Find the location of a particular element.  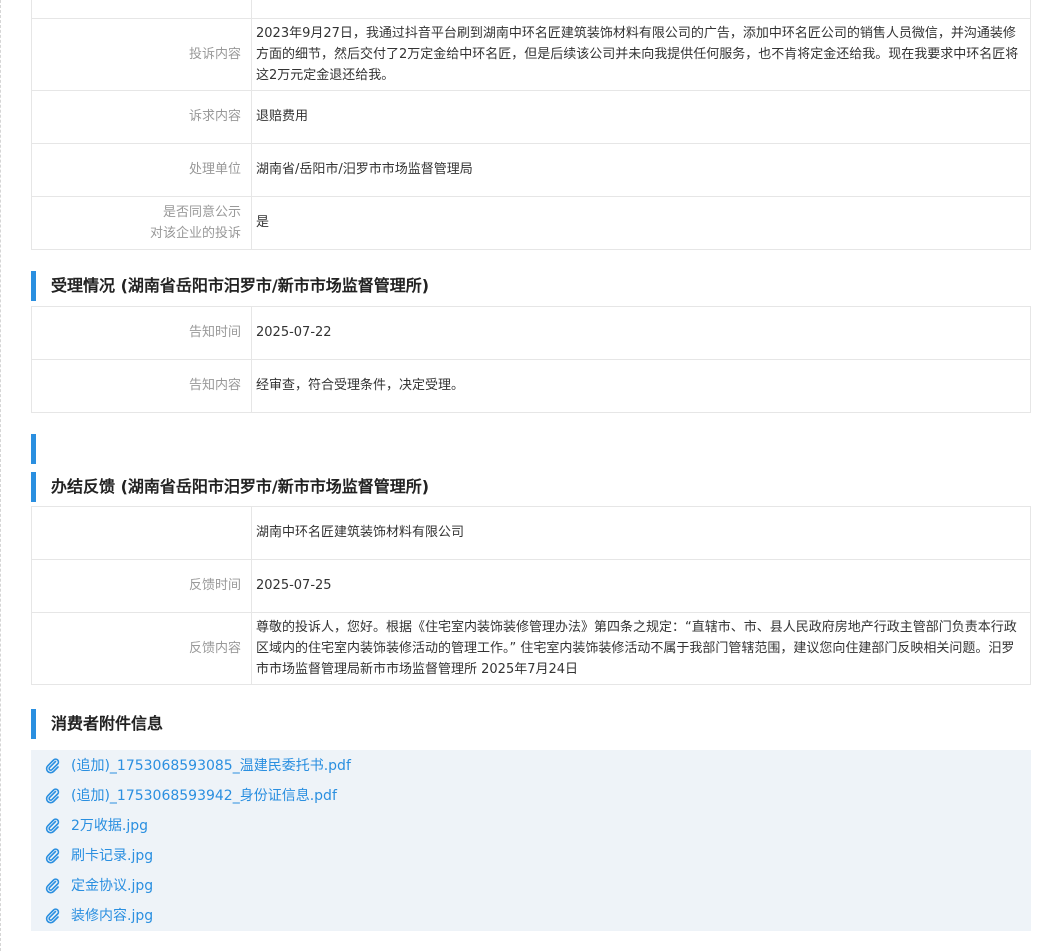

table-row: 告知内容 经审查，符合受理条件，决定受理。 is located at coordinates (531, 385).